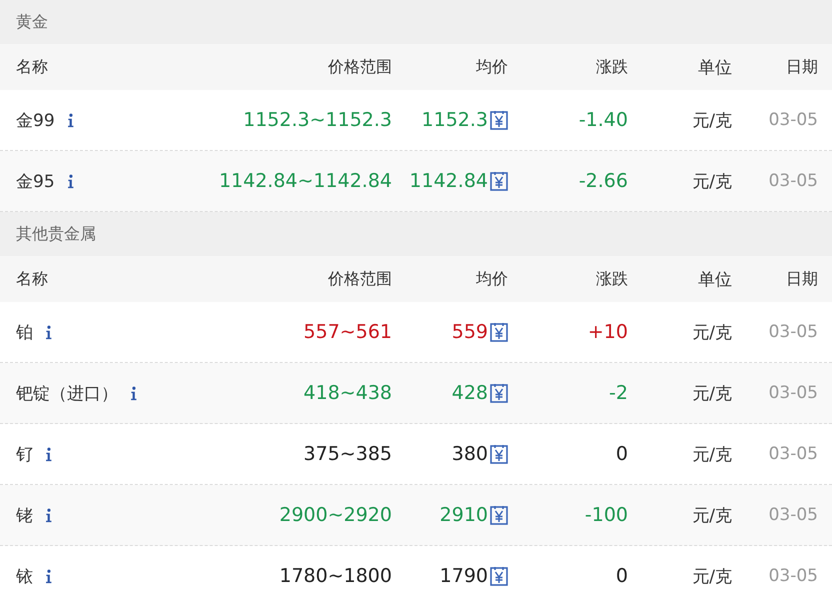 The width and height of the screenshot is (832, 604). Describe the element at coordinates (24, 577) in the screenshot. I see `metal-name: 铱` at that location.